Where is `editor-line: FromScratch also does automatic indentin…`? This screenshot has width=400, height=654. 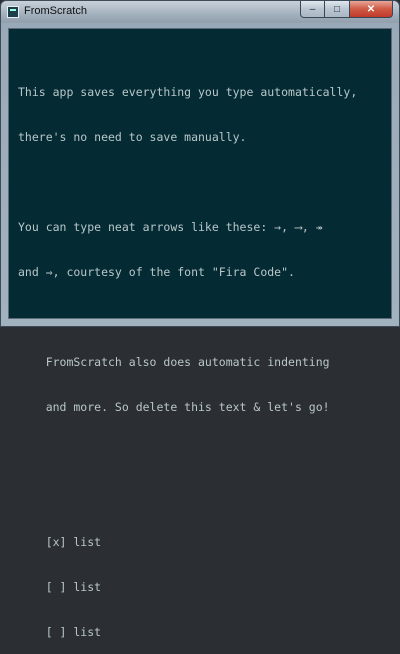
editor-line: FromScratch also does automatic indentin… is located at coordinates (174, 362).